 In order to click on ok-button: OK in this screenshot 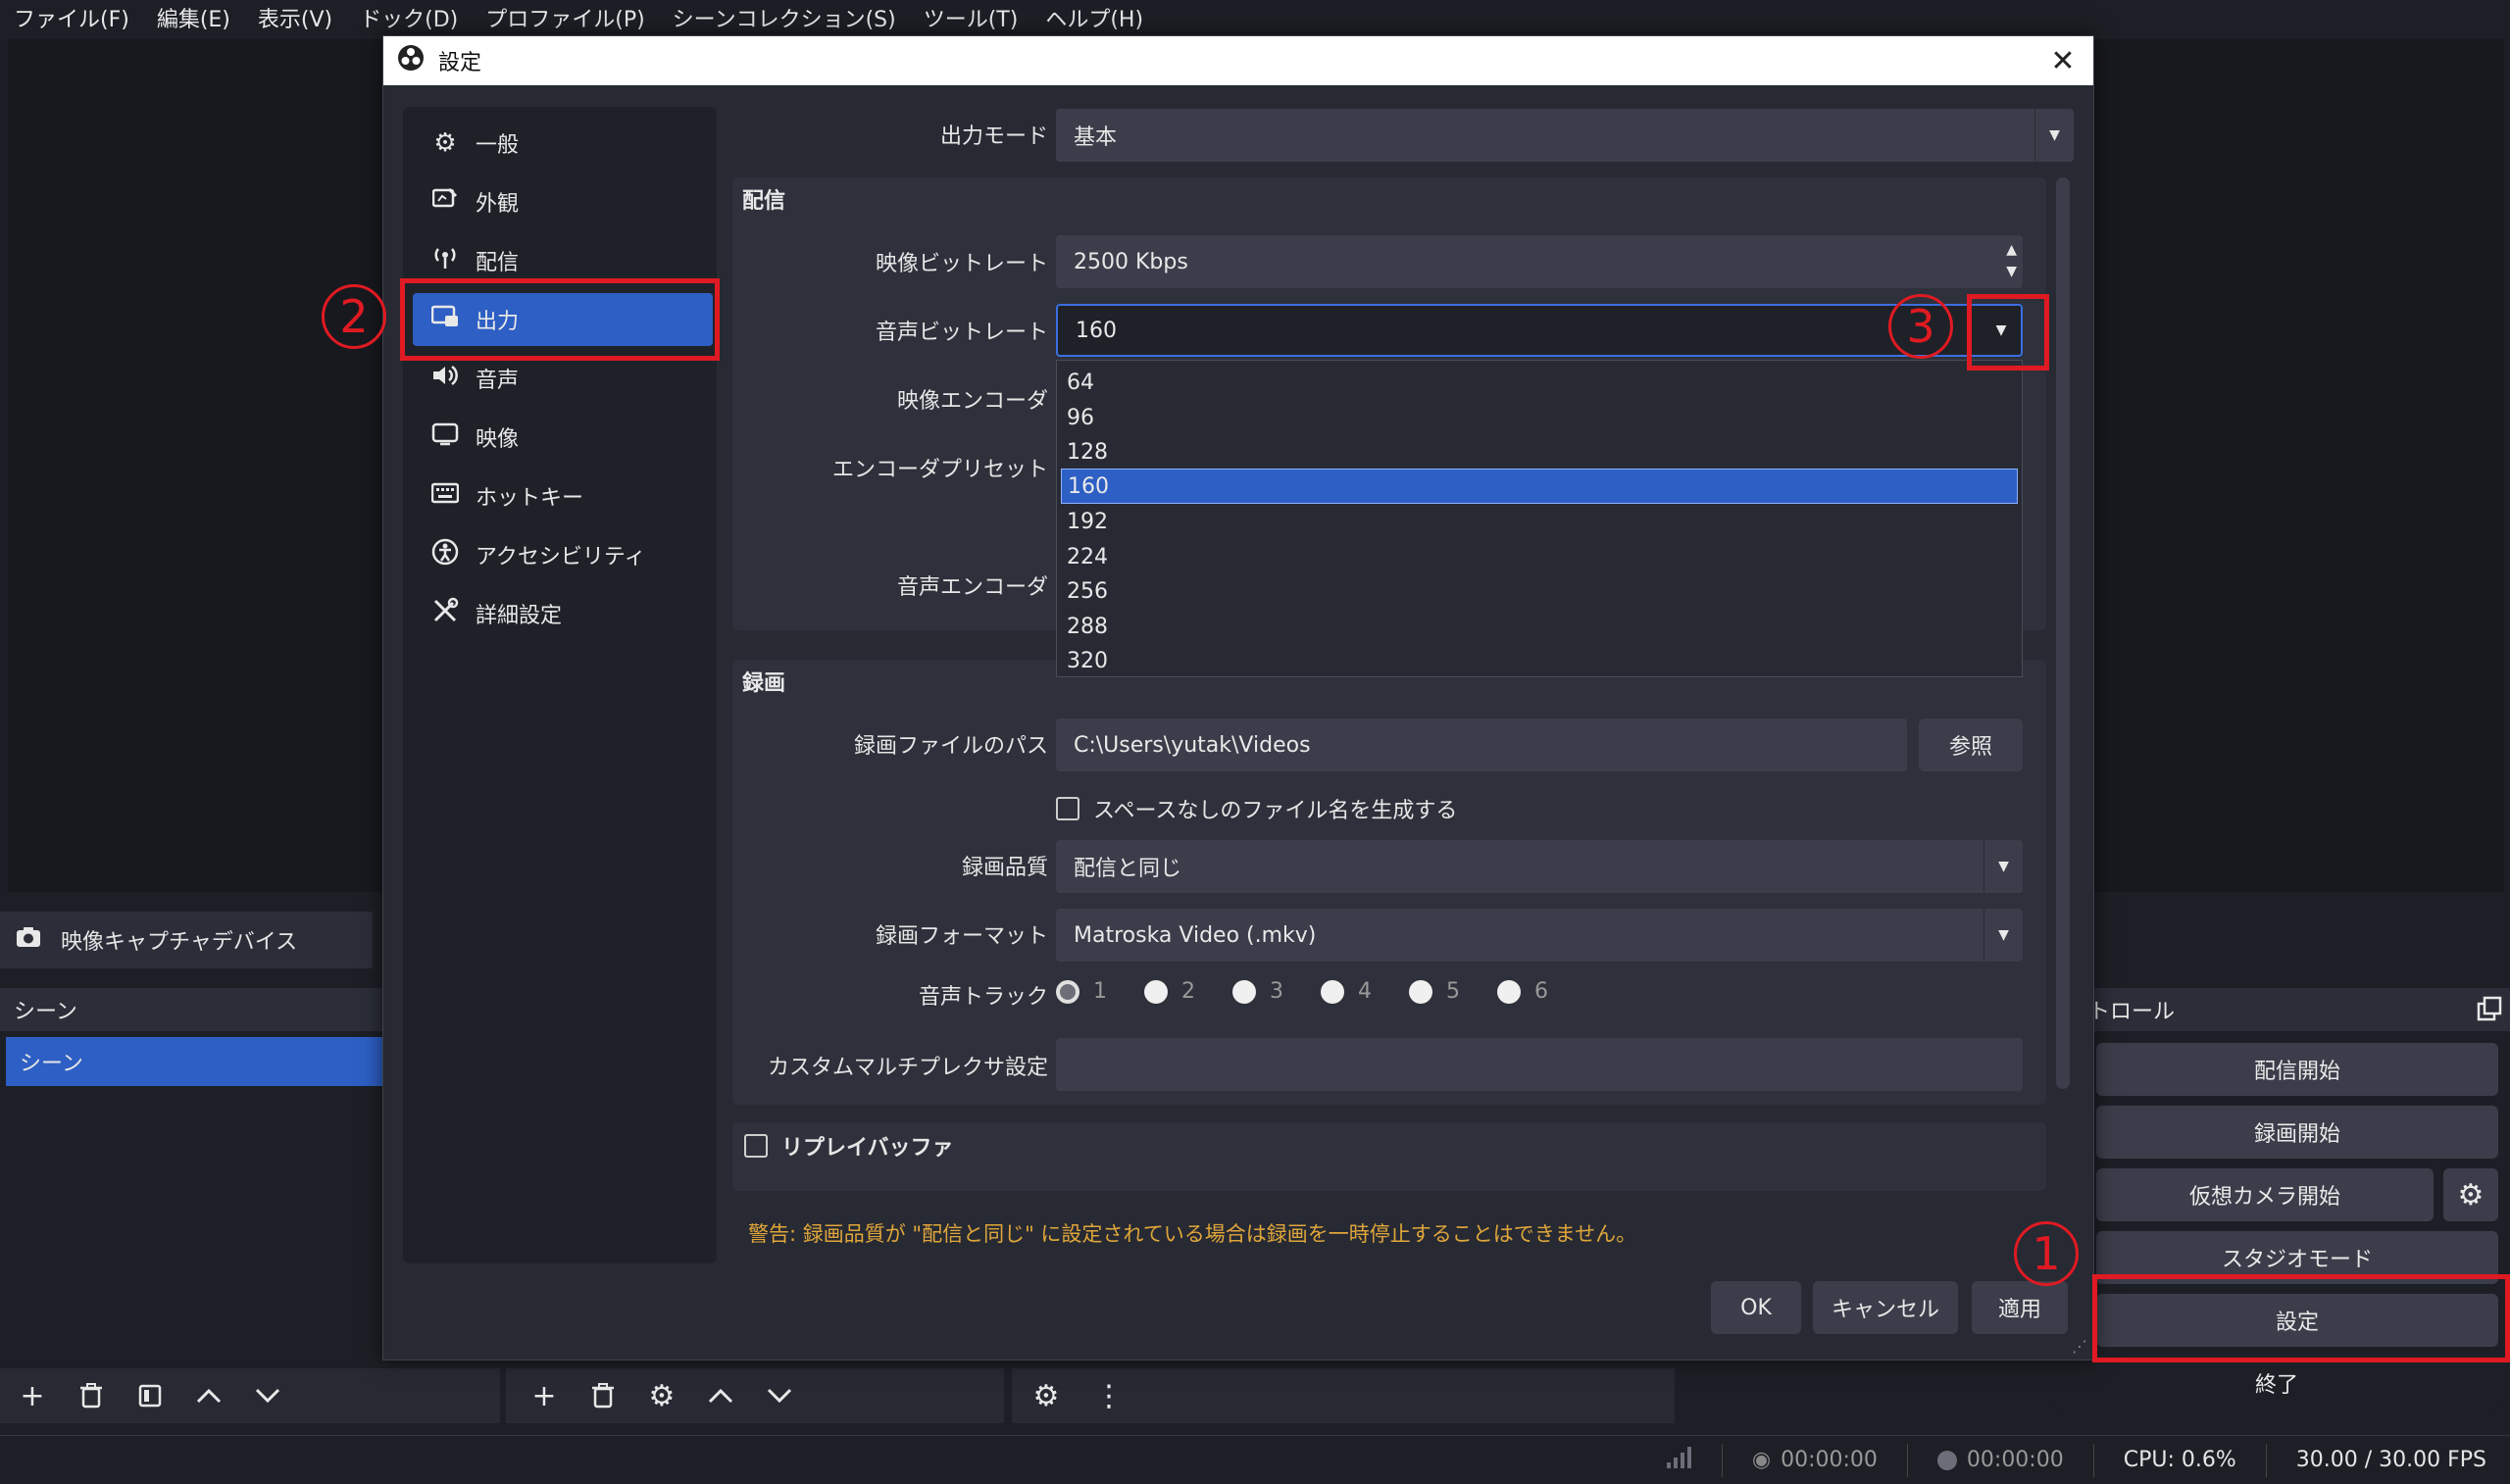, I will do `click(1756, 1308)`.